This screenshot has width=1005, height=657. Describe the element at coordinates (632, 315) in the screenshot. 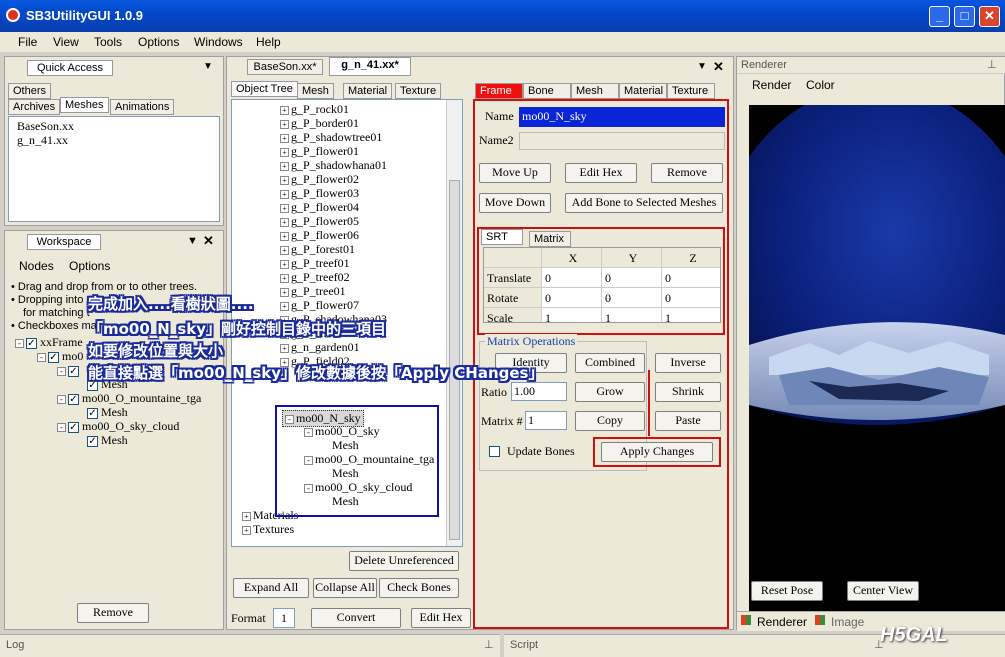

I see `scale-y: 1` at that location.